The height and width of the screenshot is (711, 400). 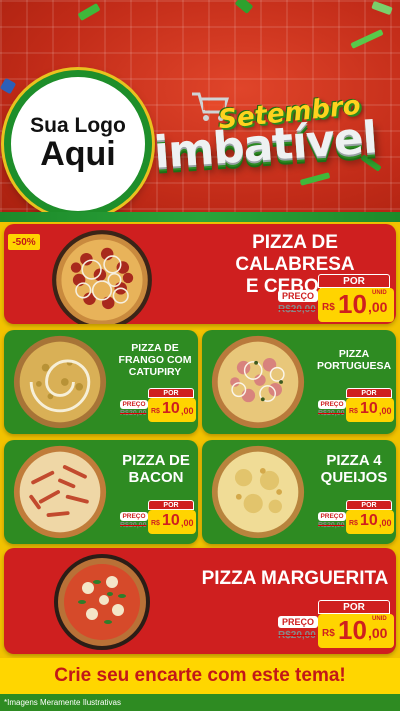 I want to click on product-name-line2: FRANGO COM, so click(x=155, y=360).